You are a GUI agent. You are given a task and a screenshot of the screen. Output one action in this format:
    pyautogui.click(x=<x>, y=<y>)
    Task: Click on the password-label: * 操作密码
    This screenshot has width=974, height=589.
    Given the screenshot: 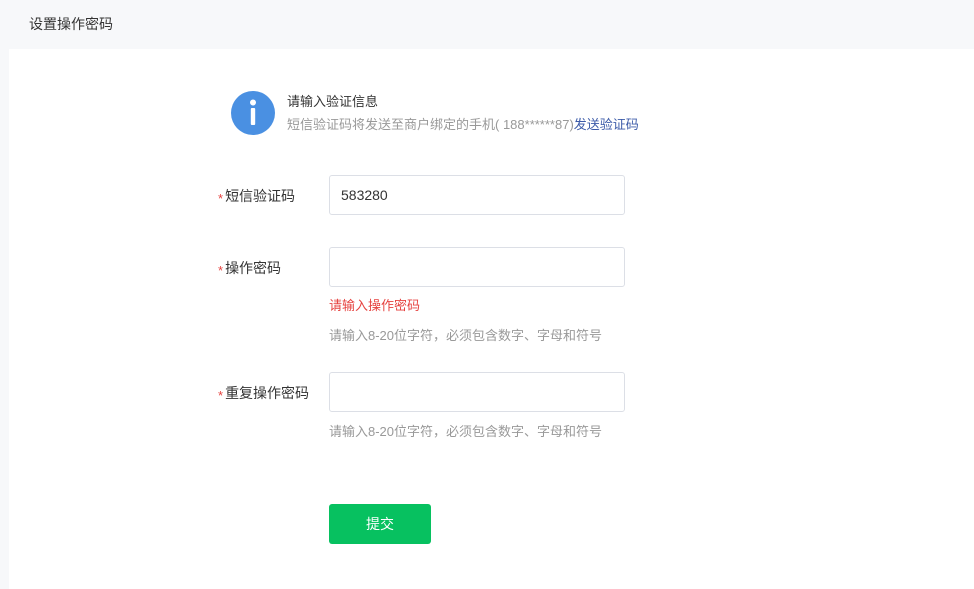 What is the action you would take?
    pyautogui.click(x=249, y=268)
    